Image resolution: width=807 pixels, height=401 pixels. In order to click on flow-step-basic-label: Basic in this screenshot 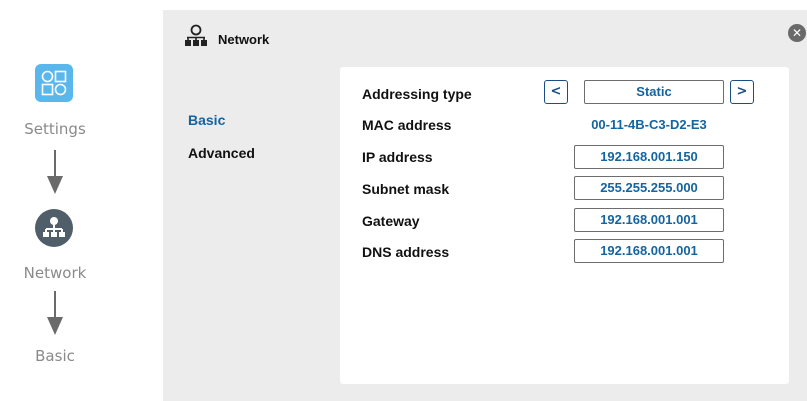, I will do `click(55, 356)`.